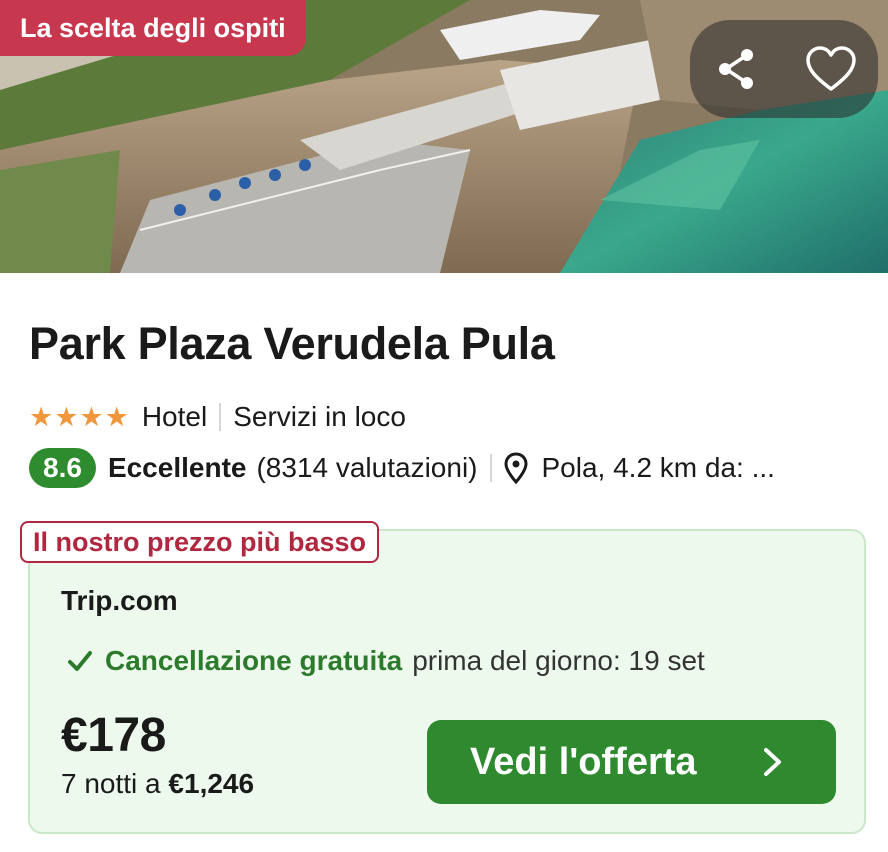 This screenshot has height=852, width=888. What do you see at coordinates (111, 783) in the screenshot?
I see `nights-prefix: 7 notti a` at bounding box center [111, 783].